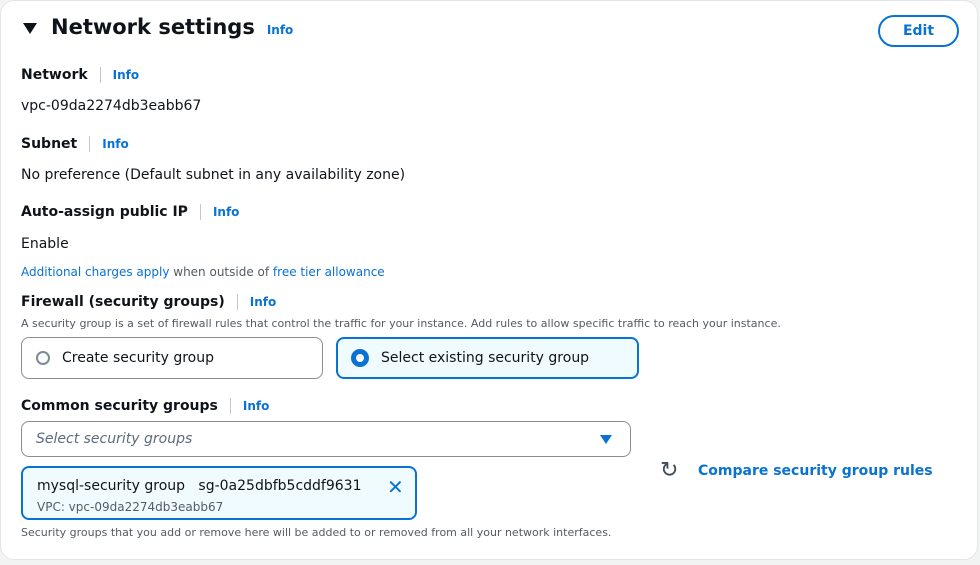 The height and width of the screenshot is (565, 980). What do you see at coordinates (104, 212) in the screenshot?
I see `auto-ip-label: Auto-assign public IP` at bounding box center [104, 212].